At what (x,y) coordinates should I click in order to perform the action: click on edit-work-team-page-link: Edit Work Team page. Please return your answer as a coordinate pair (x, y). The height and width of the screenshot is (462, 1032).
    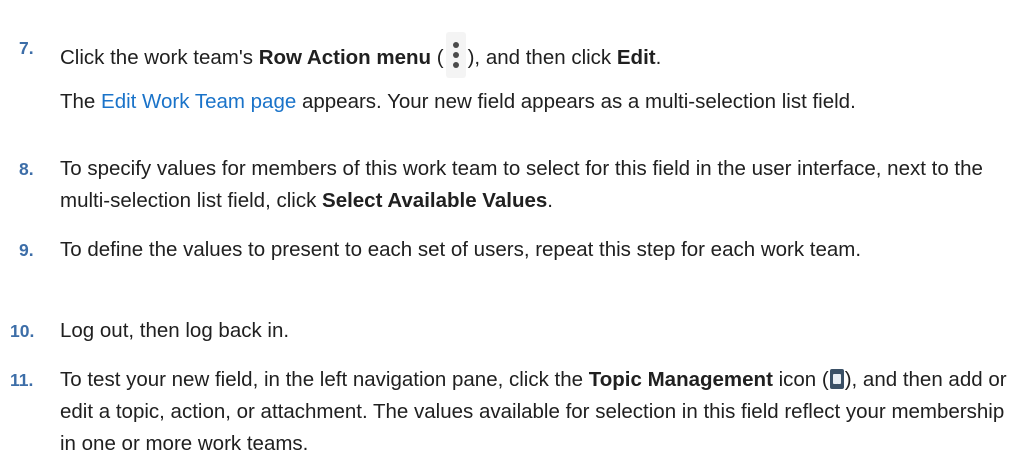
    Looking at the image, I should click on (198, 101).